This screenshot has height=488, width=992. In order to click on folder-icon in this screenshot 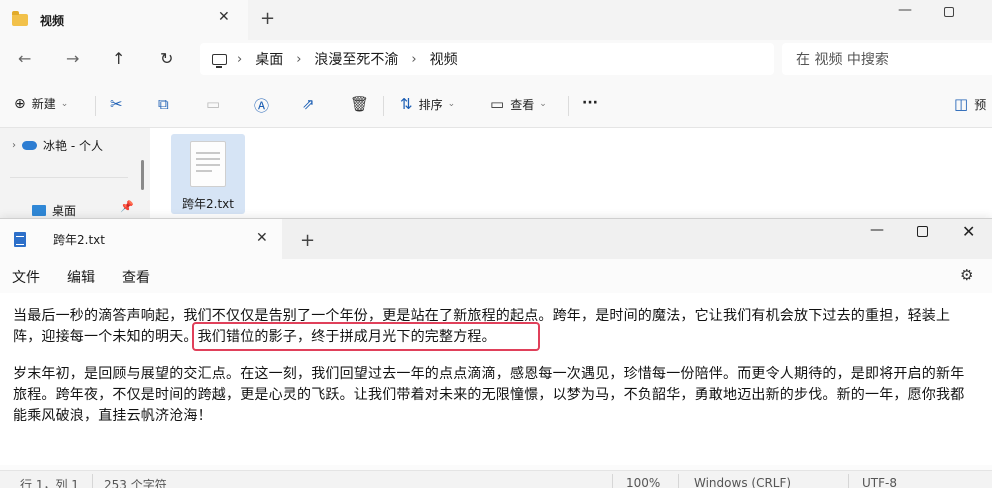, I will do `click(20, 18)`.